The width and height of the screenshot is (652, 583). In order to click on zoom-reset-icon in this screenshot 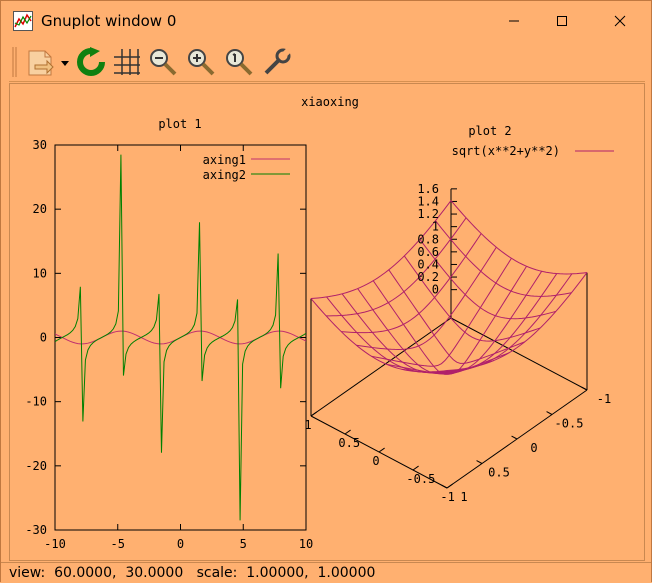, I will do `click(239, 62)`.